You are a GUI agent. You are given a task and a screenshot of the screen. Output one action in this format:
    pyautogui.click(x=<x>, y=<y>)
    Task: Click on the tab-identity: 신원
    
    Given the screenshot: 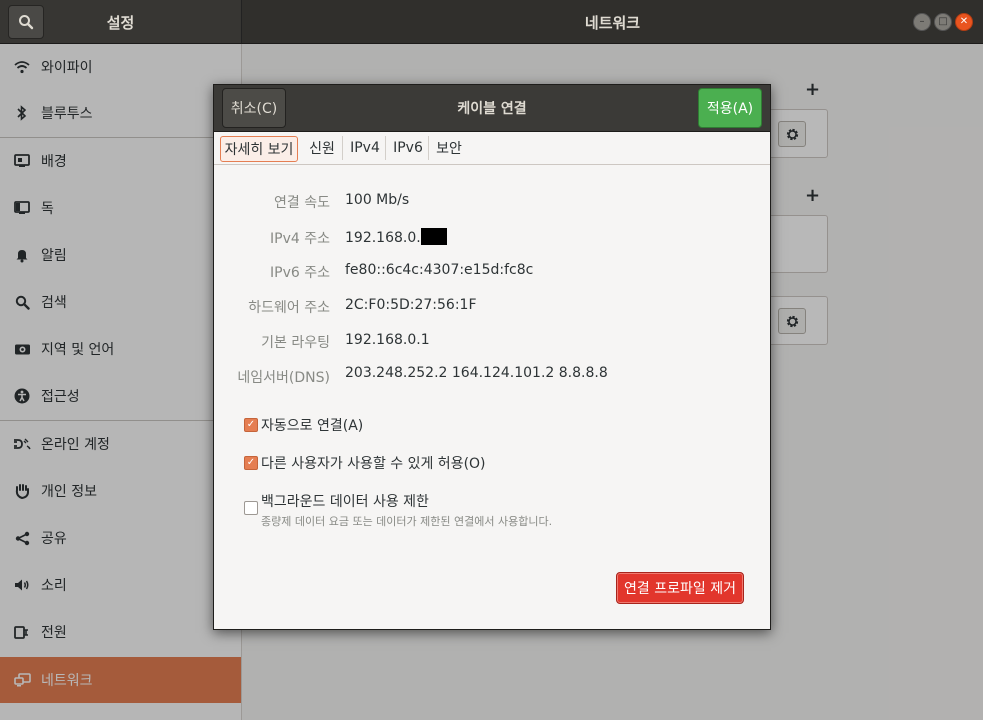 What is the action you would take?
    pyautogui.click(x=322, y=148)
    